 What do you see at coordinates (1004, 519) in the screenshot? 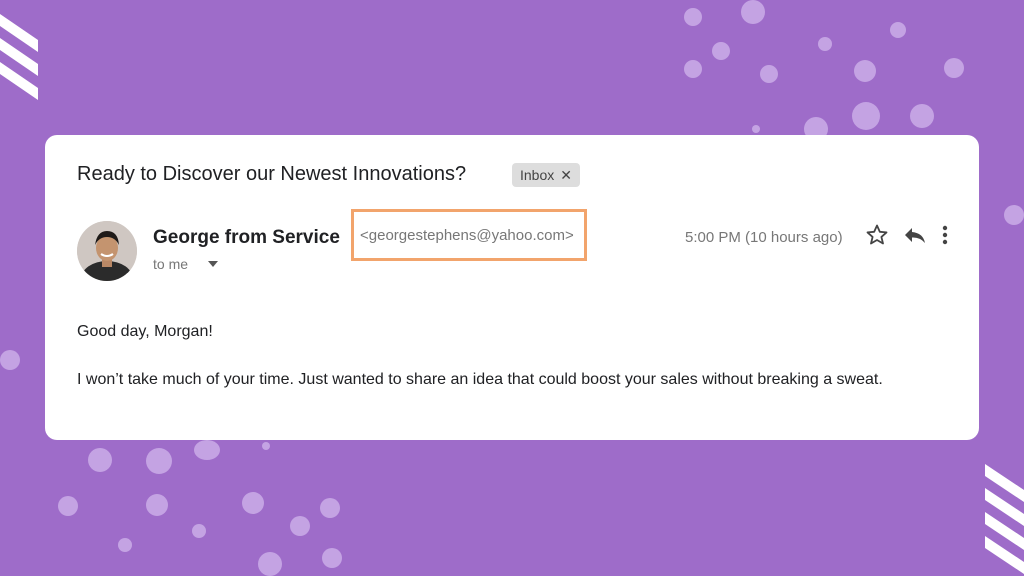
I see `decorative-stripes-bottom-right` at bounding box center [1004, 519].